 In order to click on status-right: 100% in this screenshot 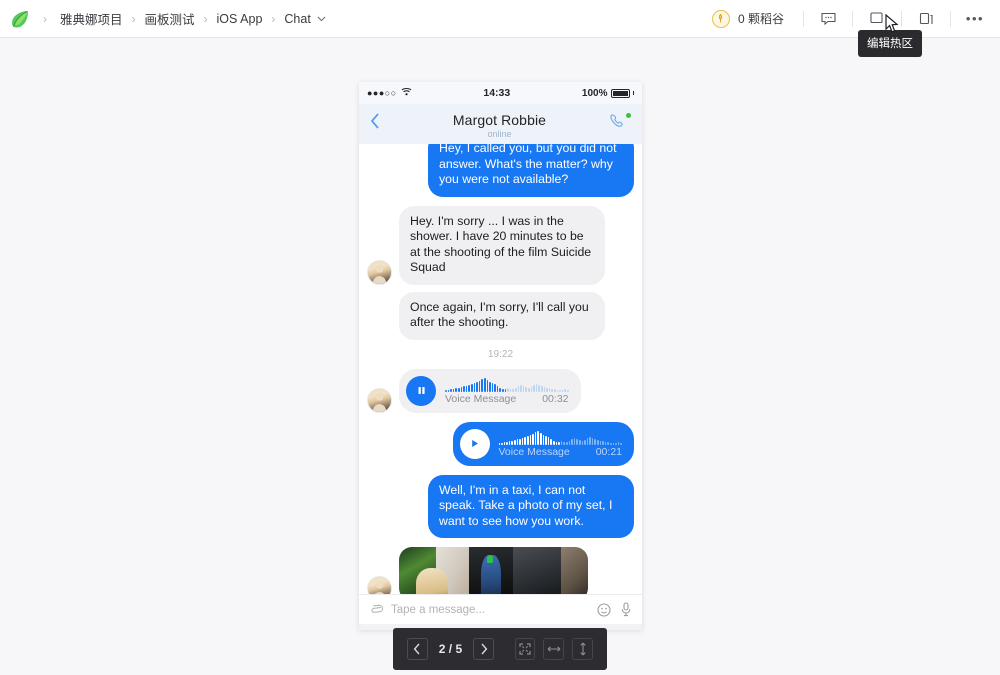, I will do `click(608, 93)`.